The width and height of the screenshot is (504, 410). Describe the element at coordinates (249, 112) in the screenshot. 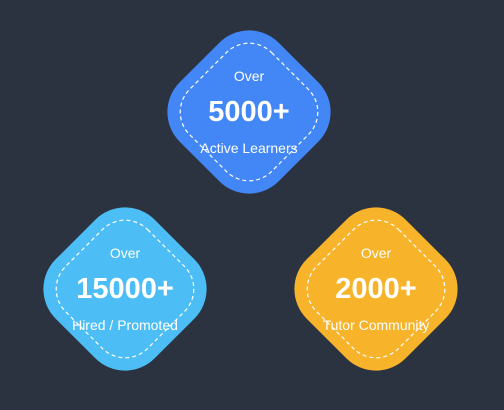

I see `stat-value: 5000+` at that location.